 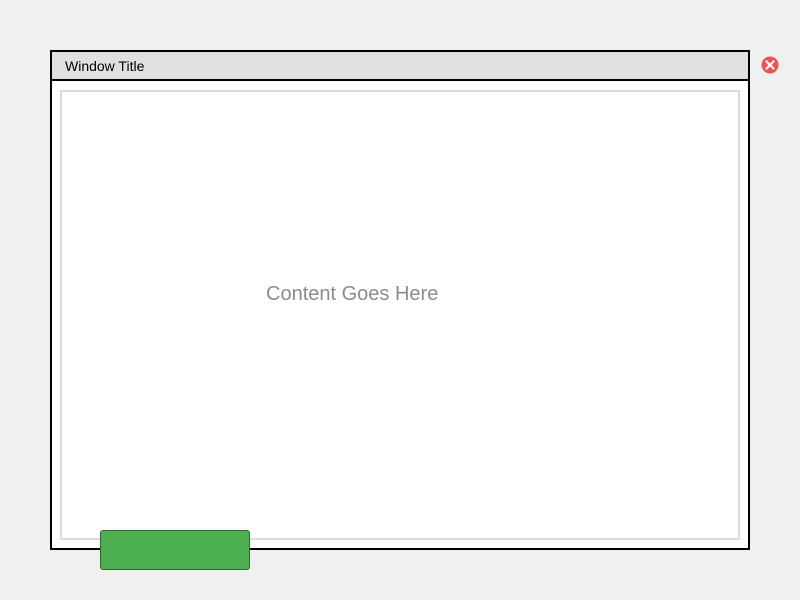 I want to click on close-icon, so click(x=770, y=65).